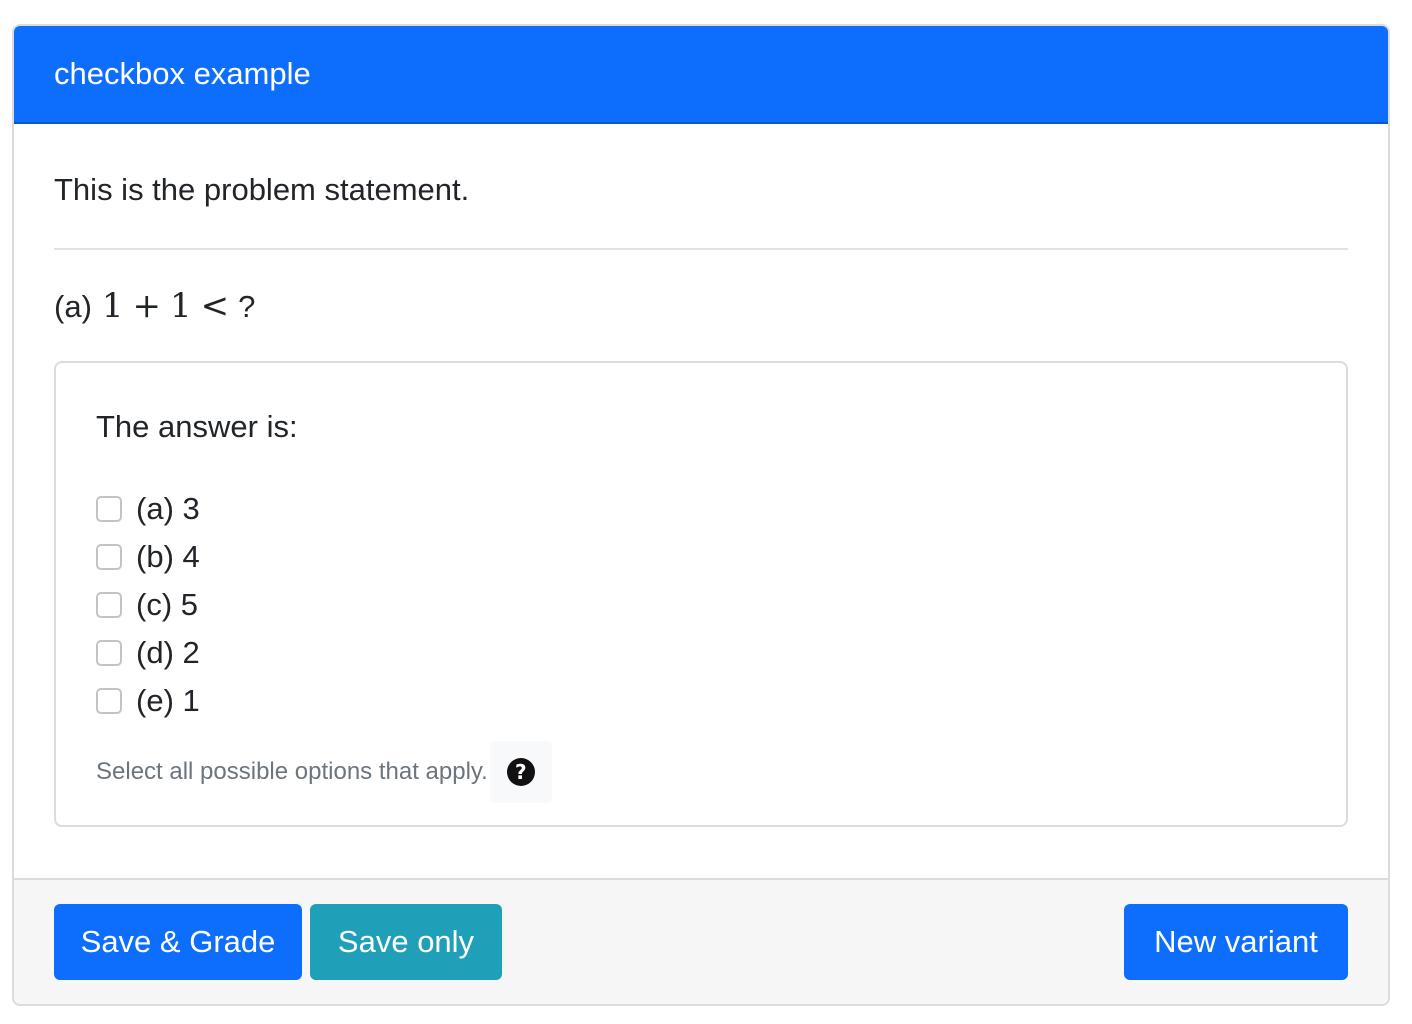  Describe the element at coordinates (701, 509) in the screenshot. I see `option-a: (a) 3` at that location.